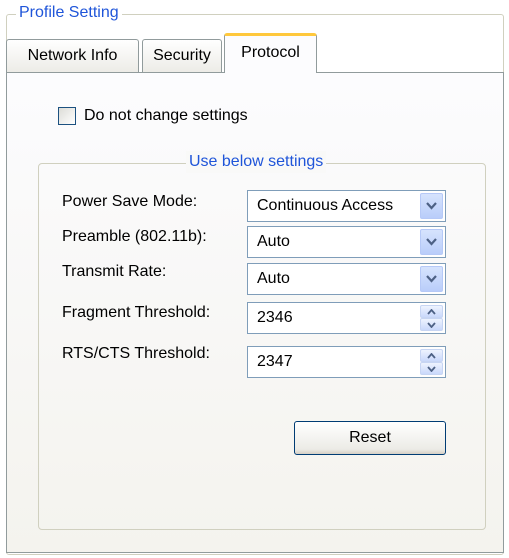  What do you see at coordinates (346, 318) in the screenshot?
I see `fragment-threshold-spinner: 2346` at bounding box center [346, 318].